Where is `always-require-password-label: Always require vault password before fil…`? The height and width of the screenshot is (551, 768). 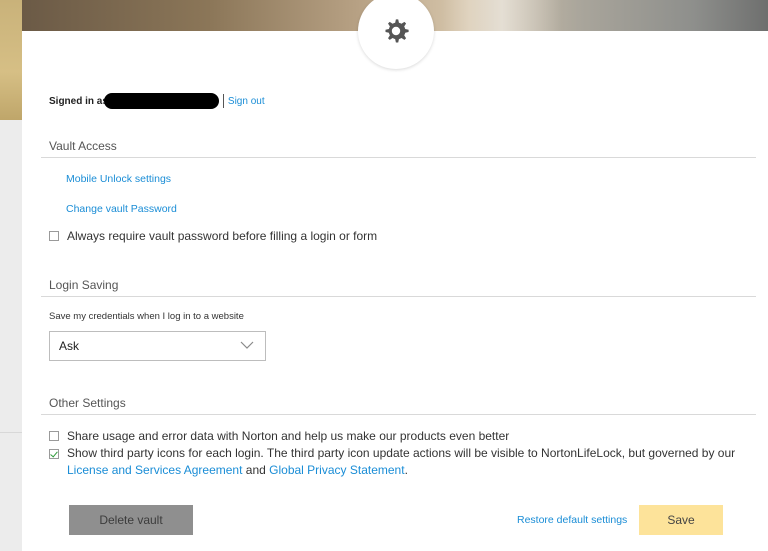
always-require-password-label: Always require vault password before fil… is located at coordinates (222, 236).